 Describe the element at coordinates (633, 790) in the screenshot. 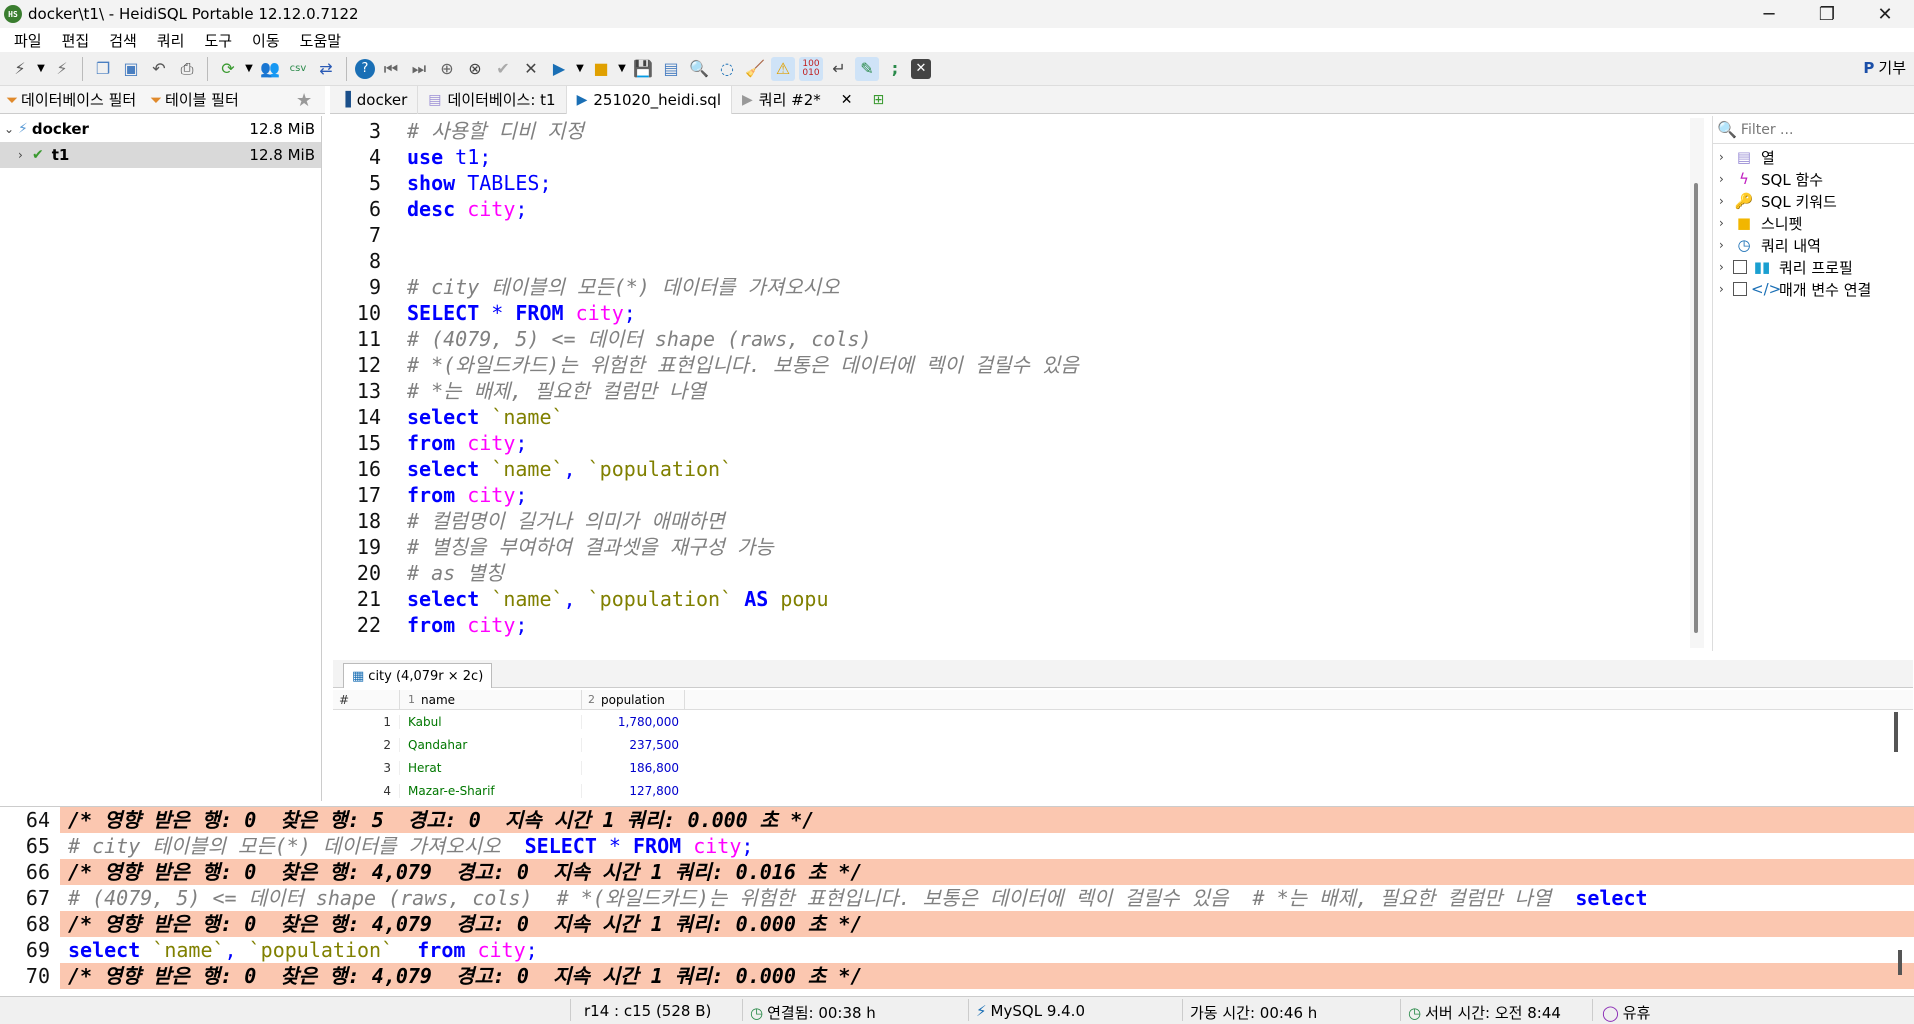

I see `cell-population: 127,800` at that location.